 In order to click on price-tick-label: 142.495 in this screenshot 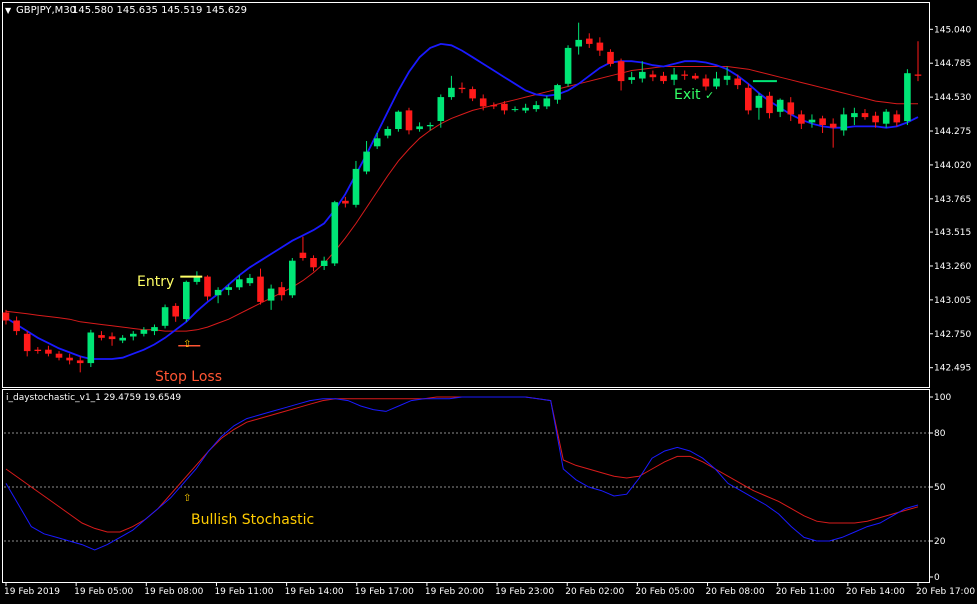, I will do `click(952, 369)`.